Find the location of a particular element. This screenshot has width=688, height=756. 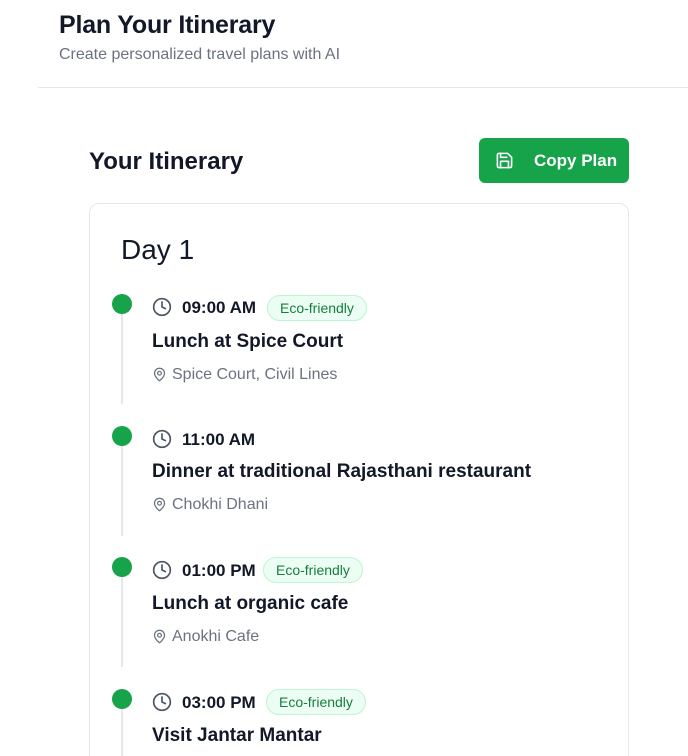

item-time: 11:00 AM is located at coordinates (219, 439).